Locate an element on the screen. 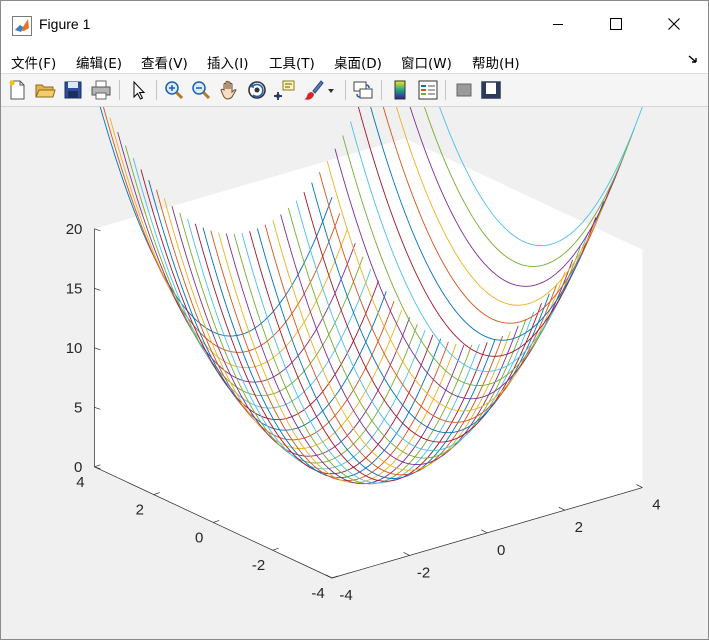 This screenshot has width=709, height=640. y-tick-label: 2 is located at coordinates (140, 510).